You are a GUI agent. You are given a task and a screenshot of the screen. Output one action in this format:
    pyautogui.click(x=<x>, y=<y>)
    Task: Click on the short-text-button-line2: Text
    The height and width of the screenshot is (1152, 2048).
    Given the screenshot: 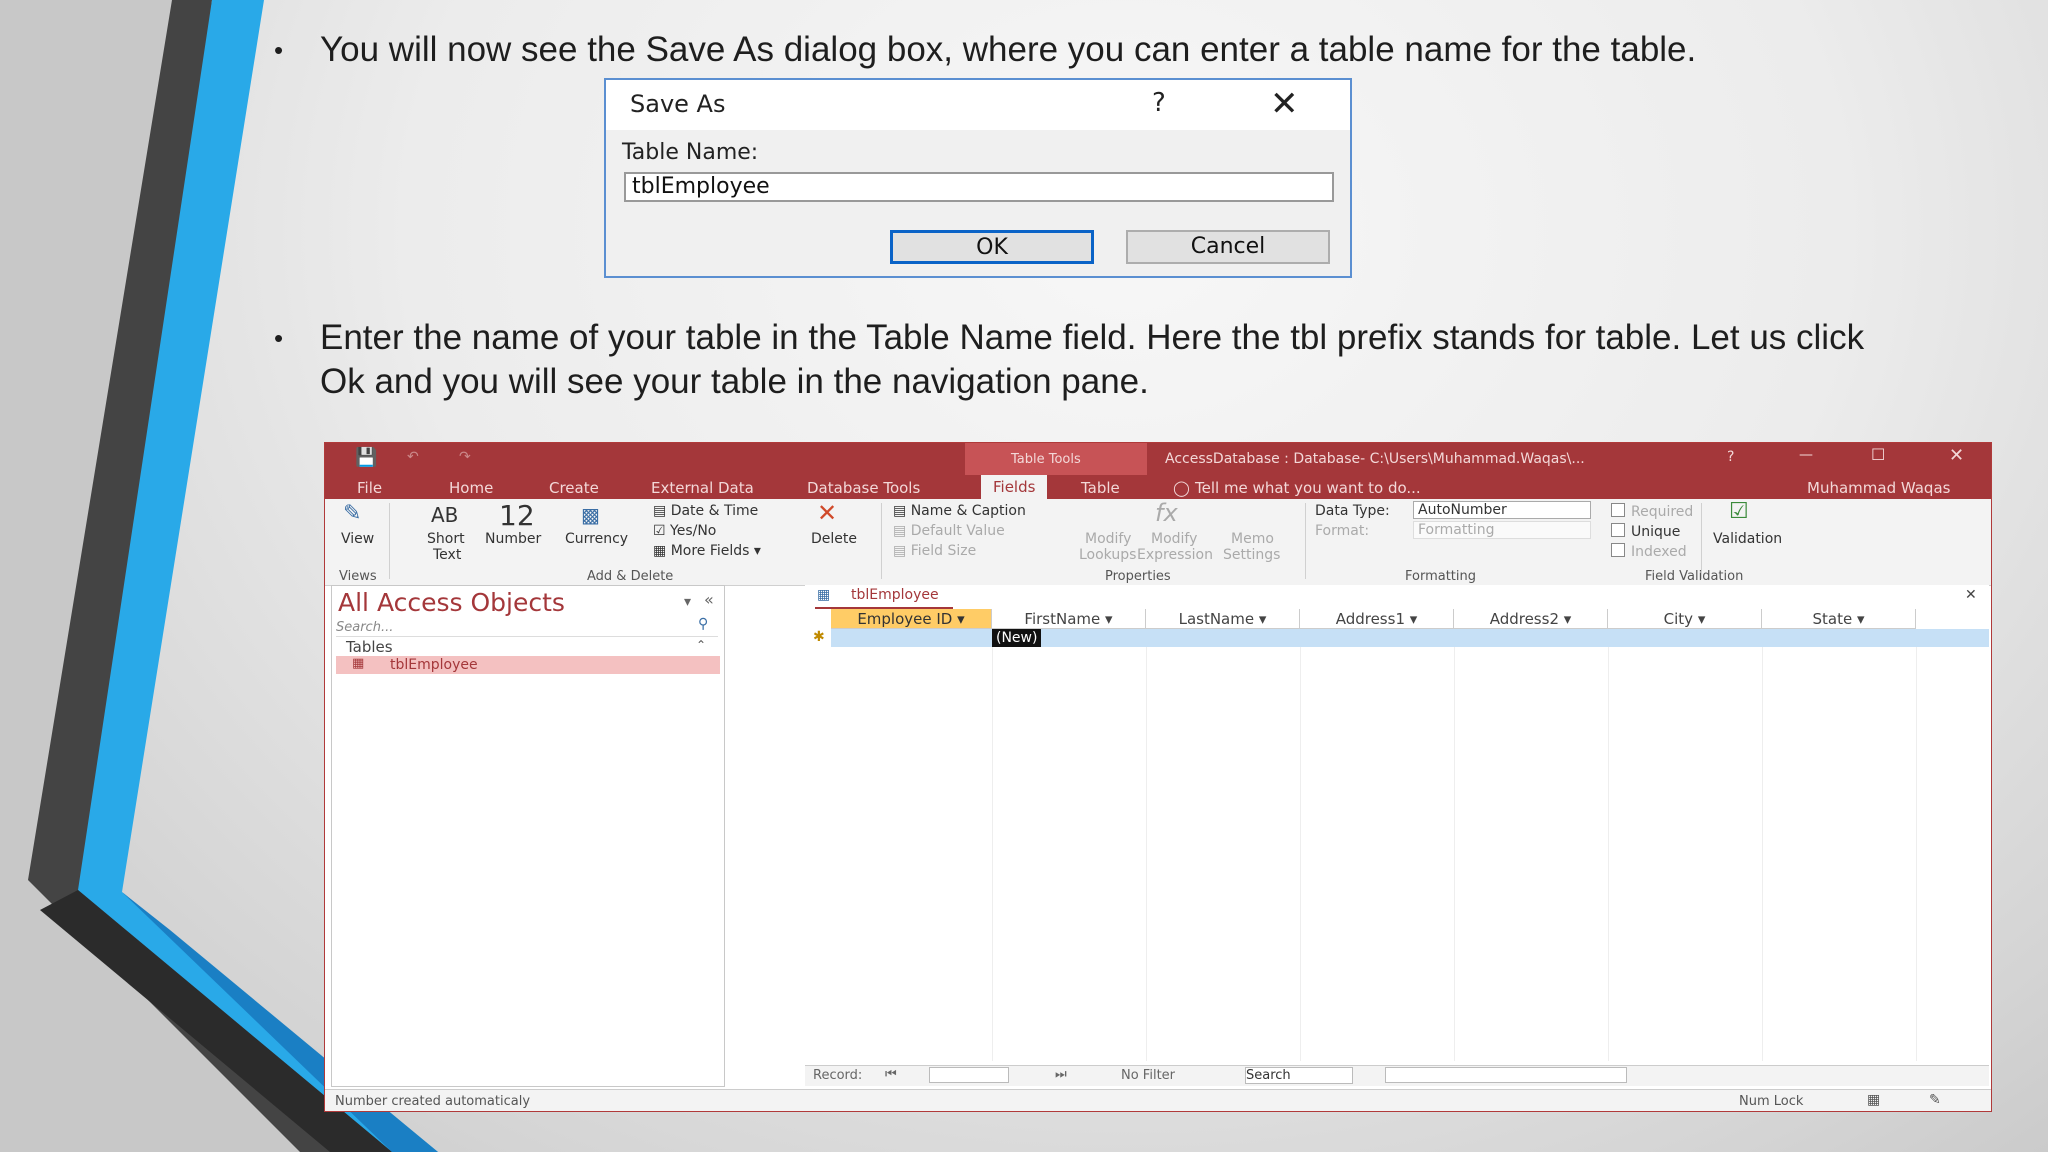 What is the action you would take?
    pyautogui.click(x=447, y=555)
    